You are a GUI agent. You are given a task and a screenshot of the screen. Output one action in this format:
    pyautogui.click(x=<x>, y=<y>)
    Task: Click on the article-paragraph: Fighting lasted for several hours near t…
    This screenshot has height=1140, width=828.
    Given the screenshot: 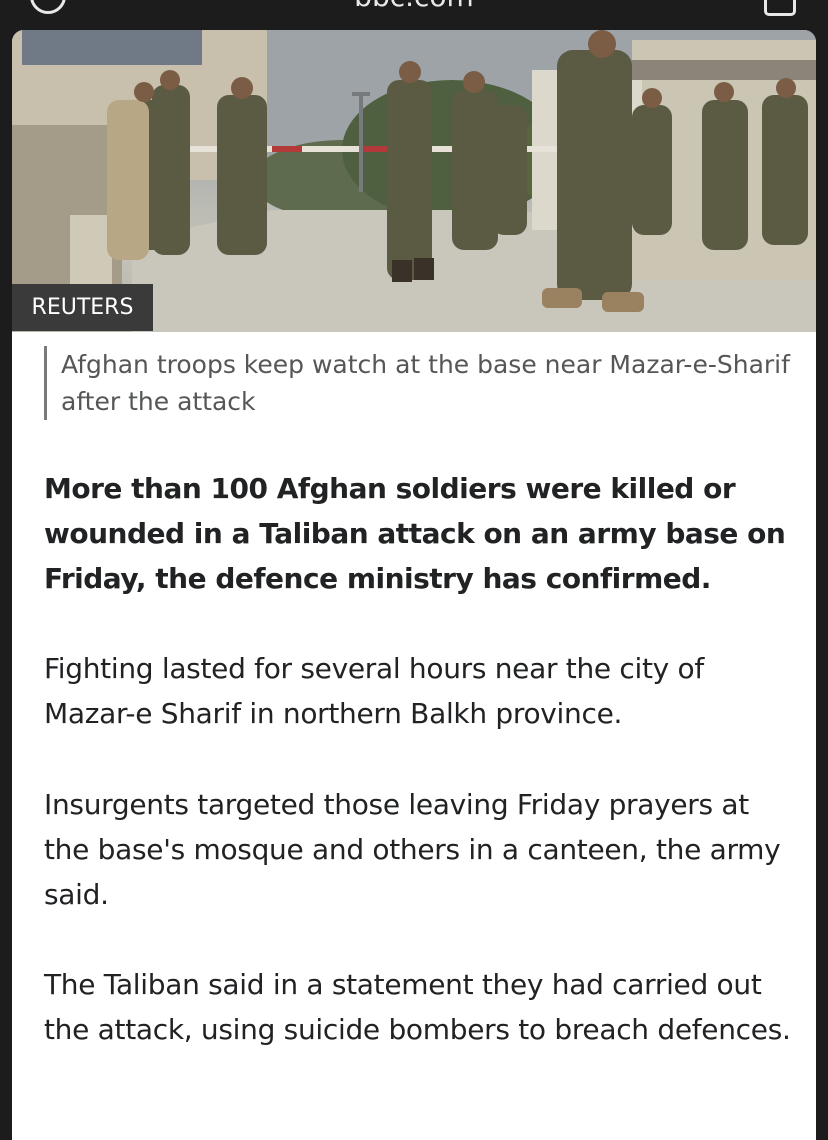 What is the action you would take?
    pyautogui.click(x=374, y=691)
    